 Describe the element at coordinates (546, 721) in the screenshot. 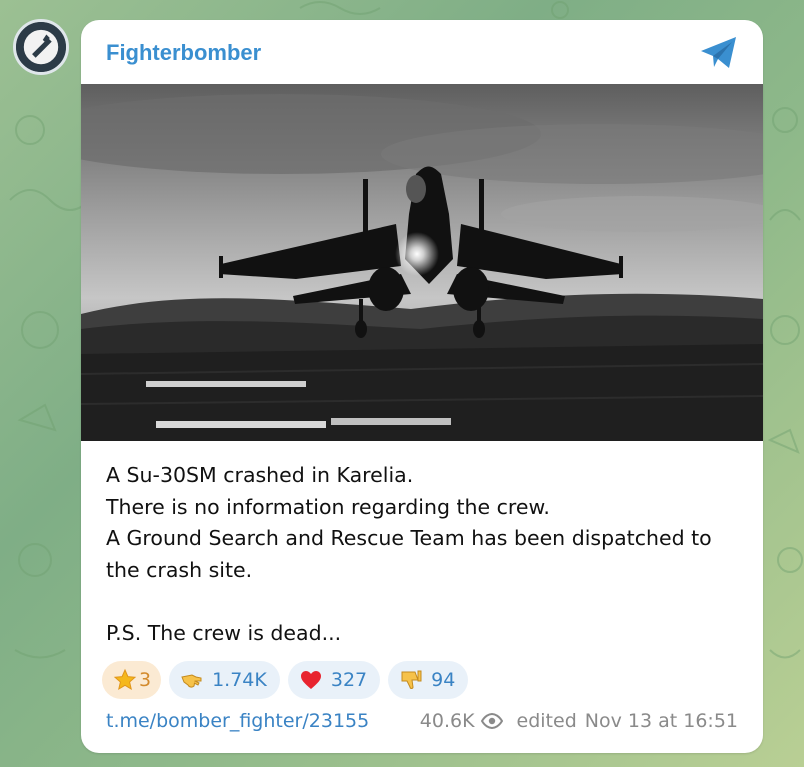

I see `edited-label: edited` at that location.